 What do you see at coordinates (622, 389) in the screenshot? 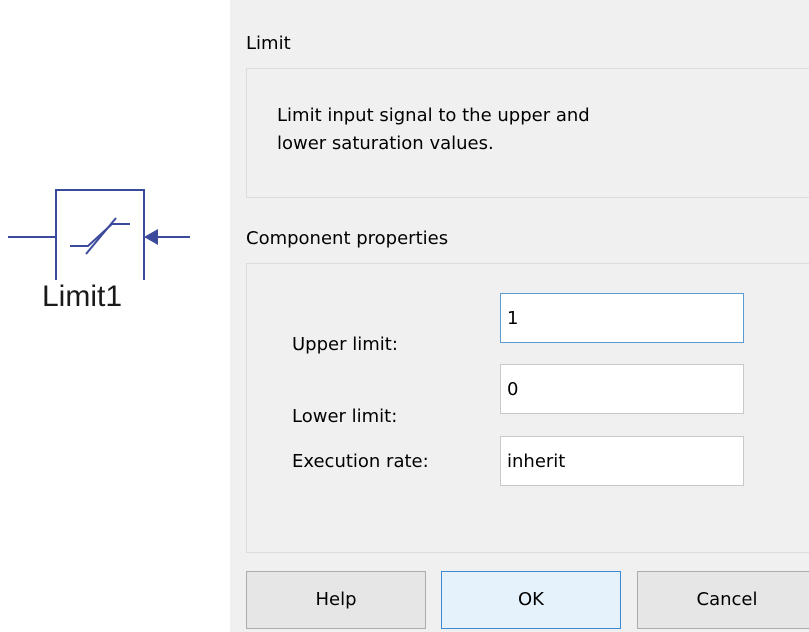
I see `lower-limit-input` at bounding box center [622, 389].